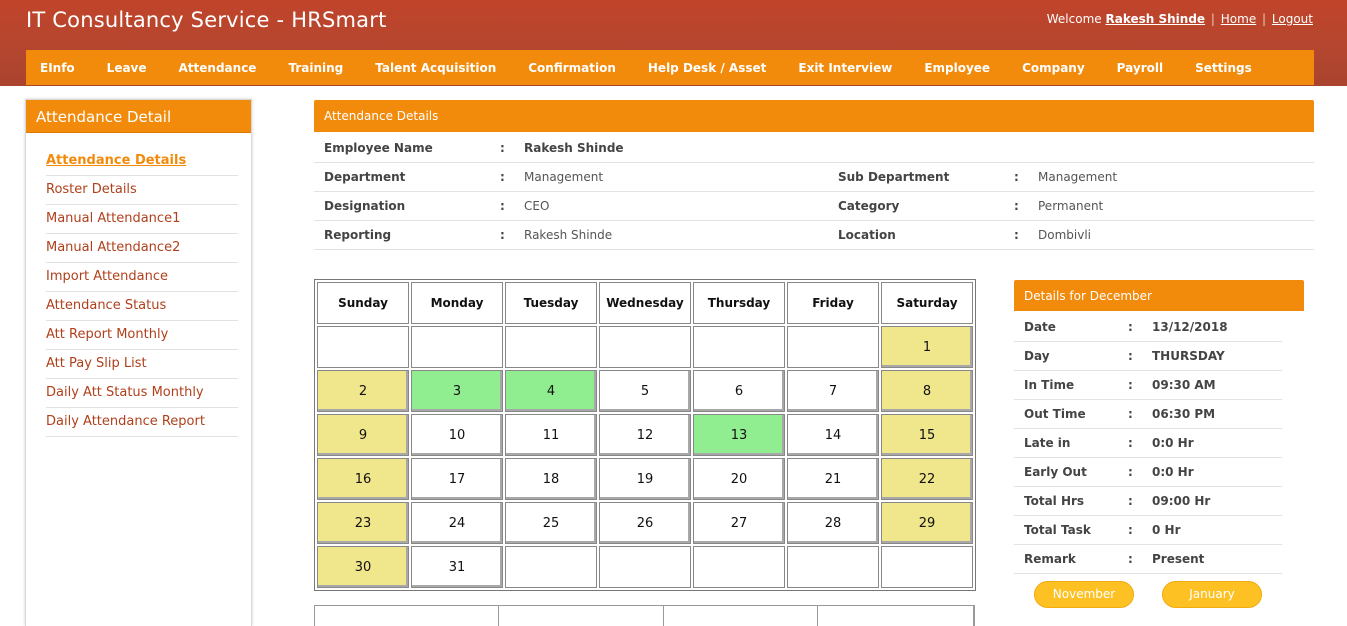 Image resolution: width=1347 pixels, height=626 pixels. Describe the element at coordinates (1148, 559) in the screenshot. I see `detail-row: Remark: Present` at that location.